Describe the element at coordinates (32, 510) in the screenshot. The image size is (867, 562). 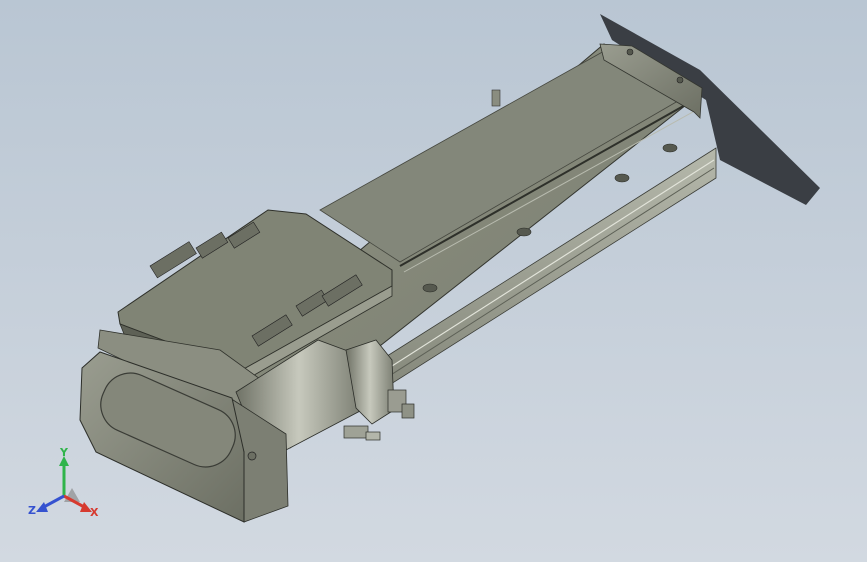
I see `z-axis-label: Z` at that location.